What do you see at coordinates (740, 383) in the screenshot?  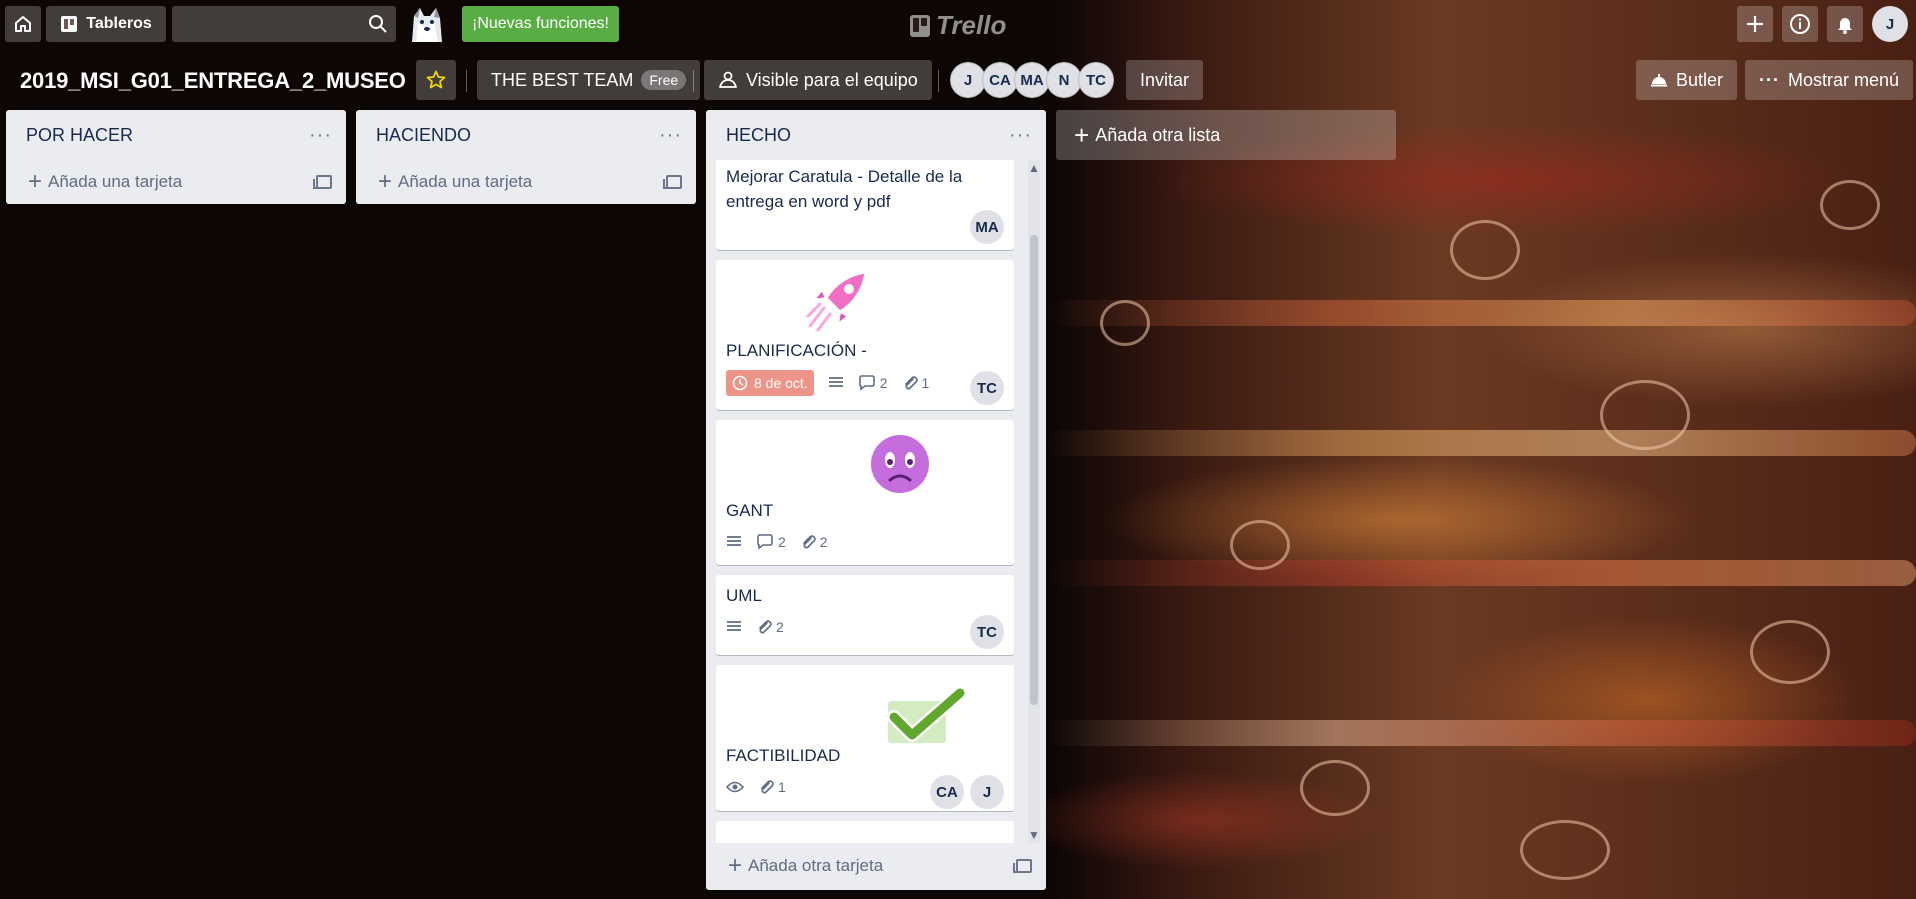 I see `clock-icon` at bounding box center [740, 383].